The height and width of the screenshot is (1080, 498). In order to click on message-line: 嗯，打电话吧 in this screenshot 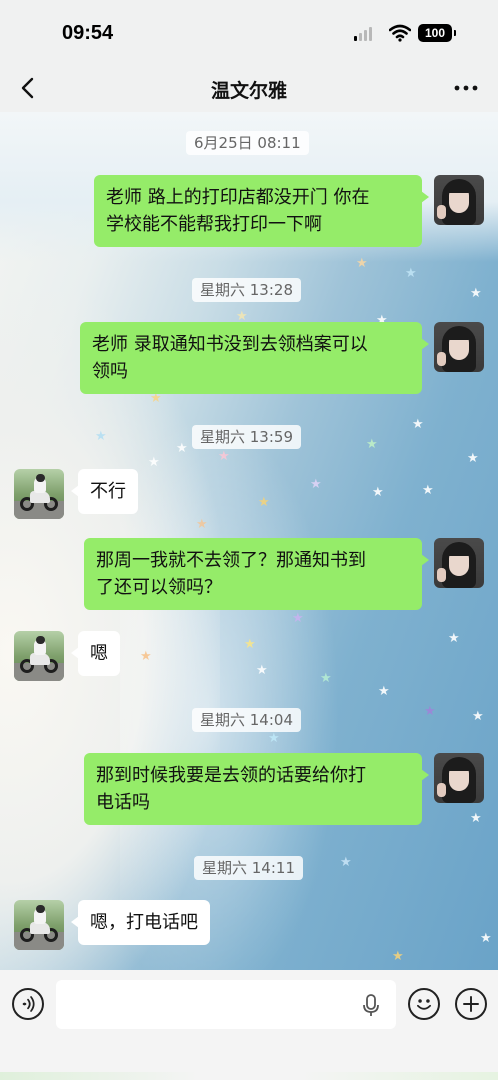, I will do `click(144, 922)`.